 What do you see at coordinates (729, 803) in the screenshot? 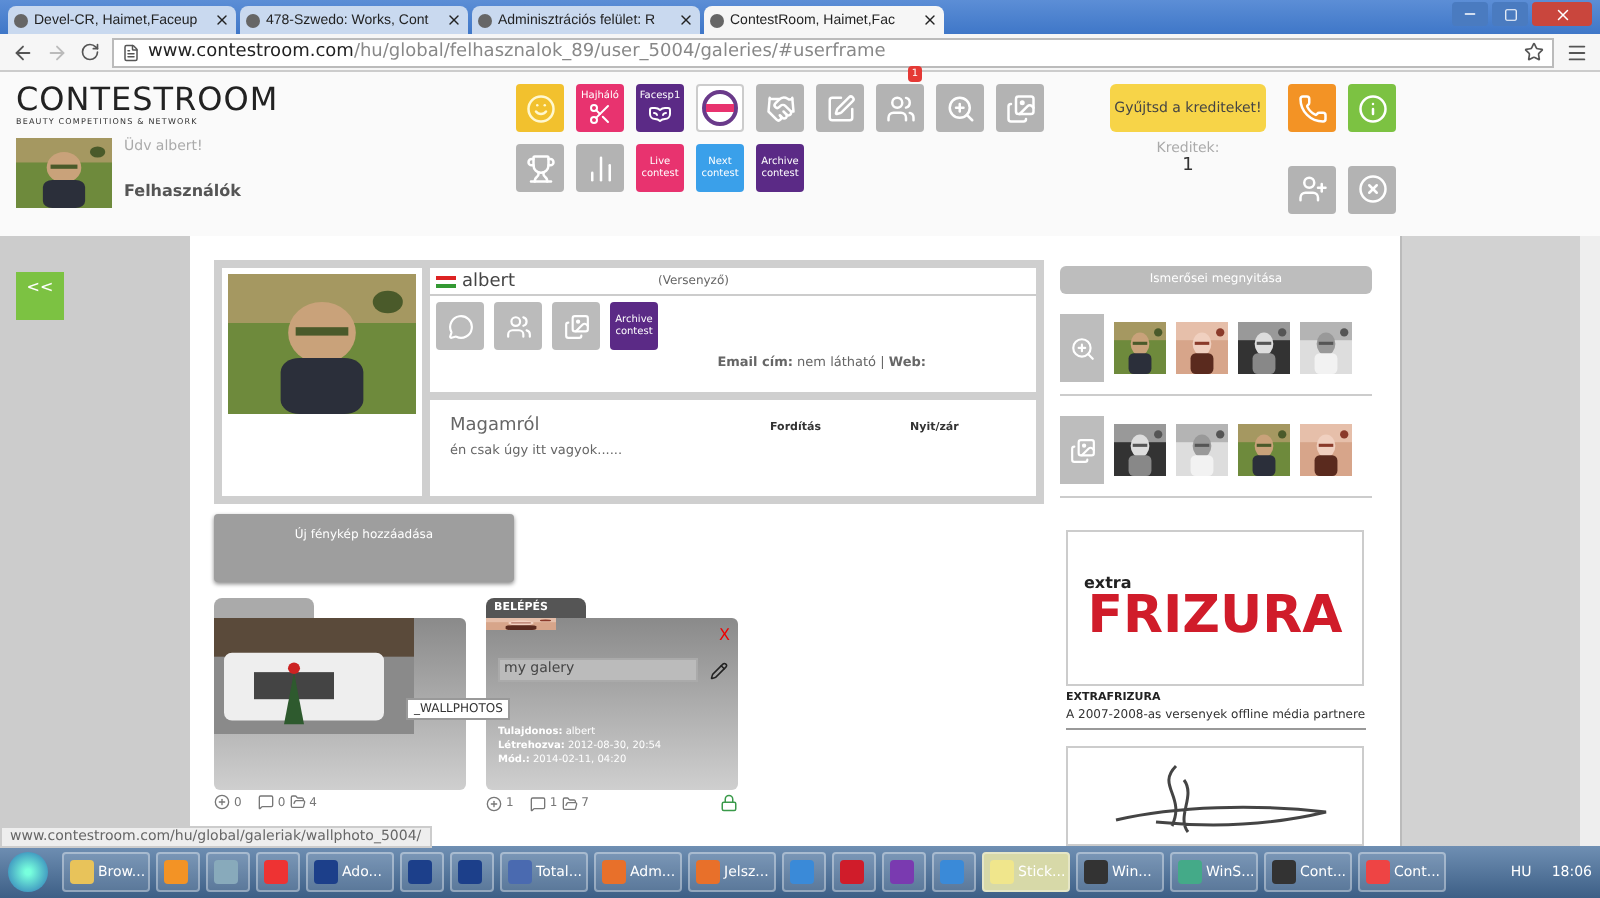
I see `lock-icon` at bounding box center [729, 803].